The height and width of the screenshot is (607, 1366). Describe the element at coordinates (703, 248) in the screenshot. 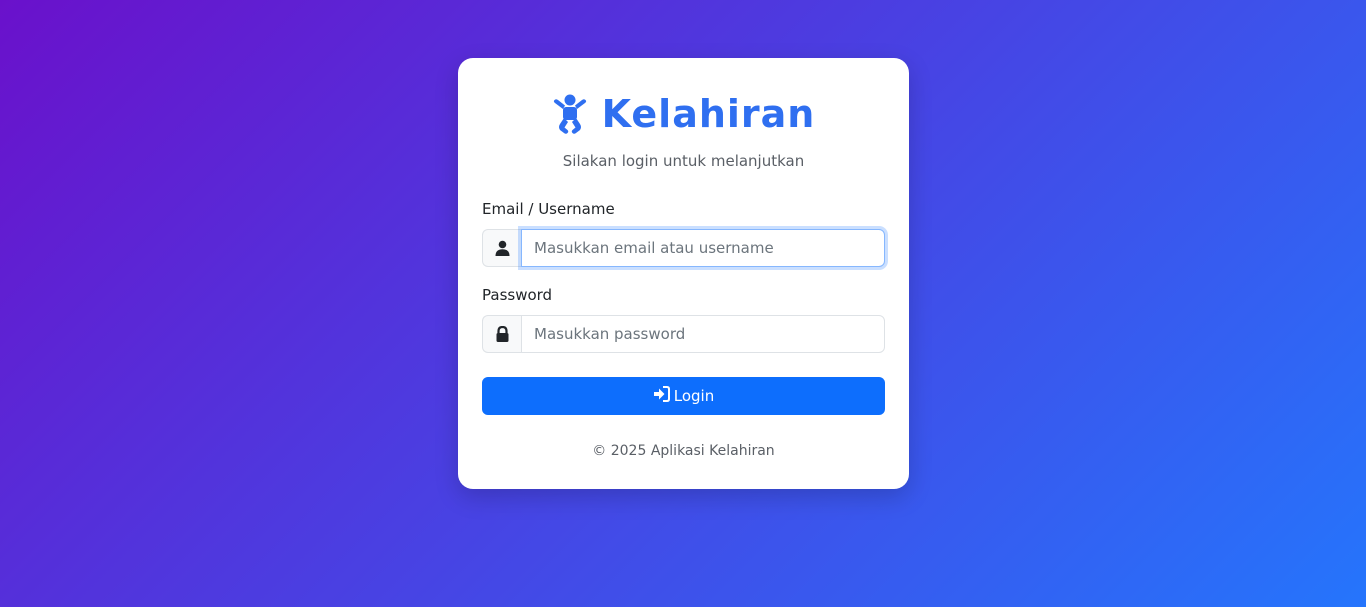

I see `email-input` at that location.